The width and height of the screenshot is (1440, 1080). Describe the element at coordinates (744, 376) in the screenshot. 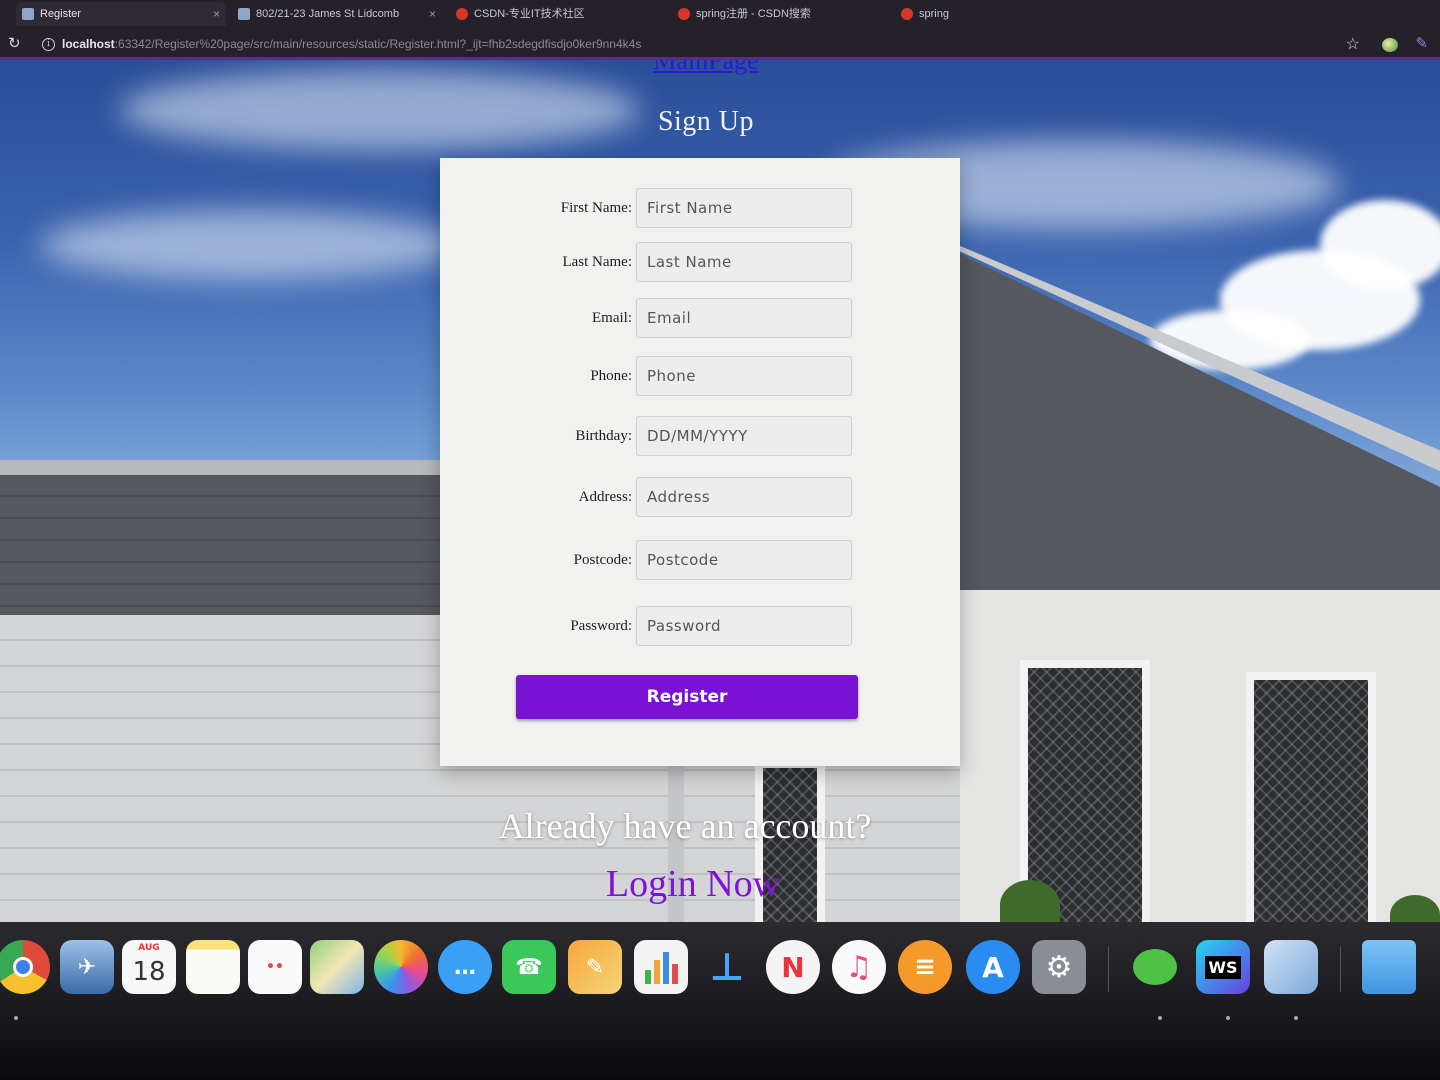

I see `phone-input` at that location.